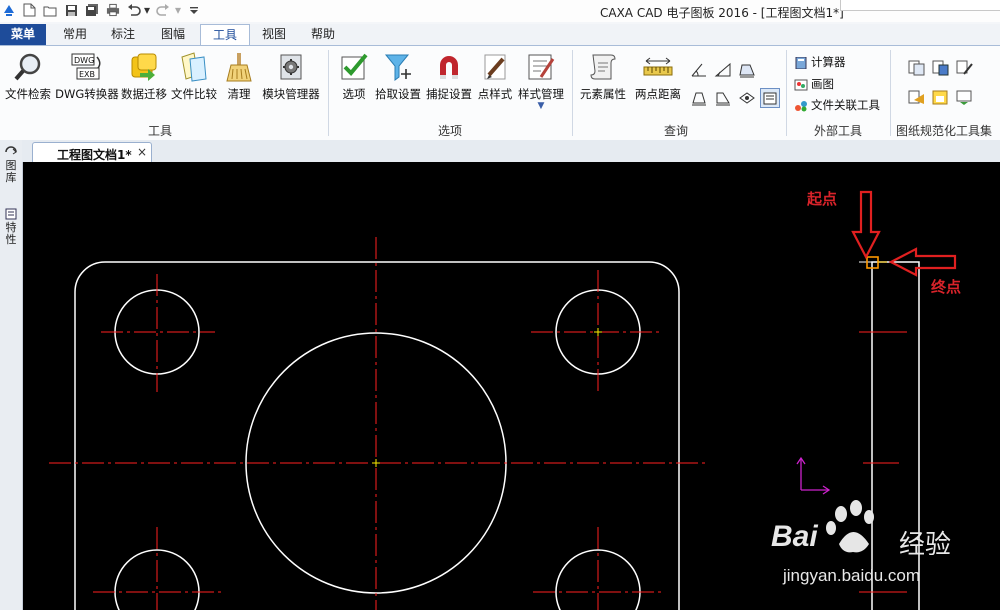  I want to click on area-query-icon, so click(747, 70).